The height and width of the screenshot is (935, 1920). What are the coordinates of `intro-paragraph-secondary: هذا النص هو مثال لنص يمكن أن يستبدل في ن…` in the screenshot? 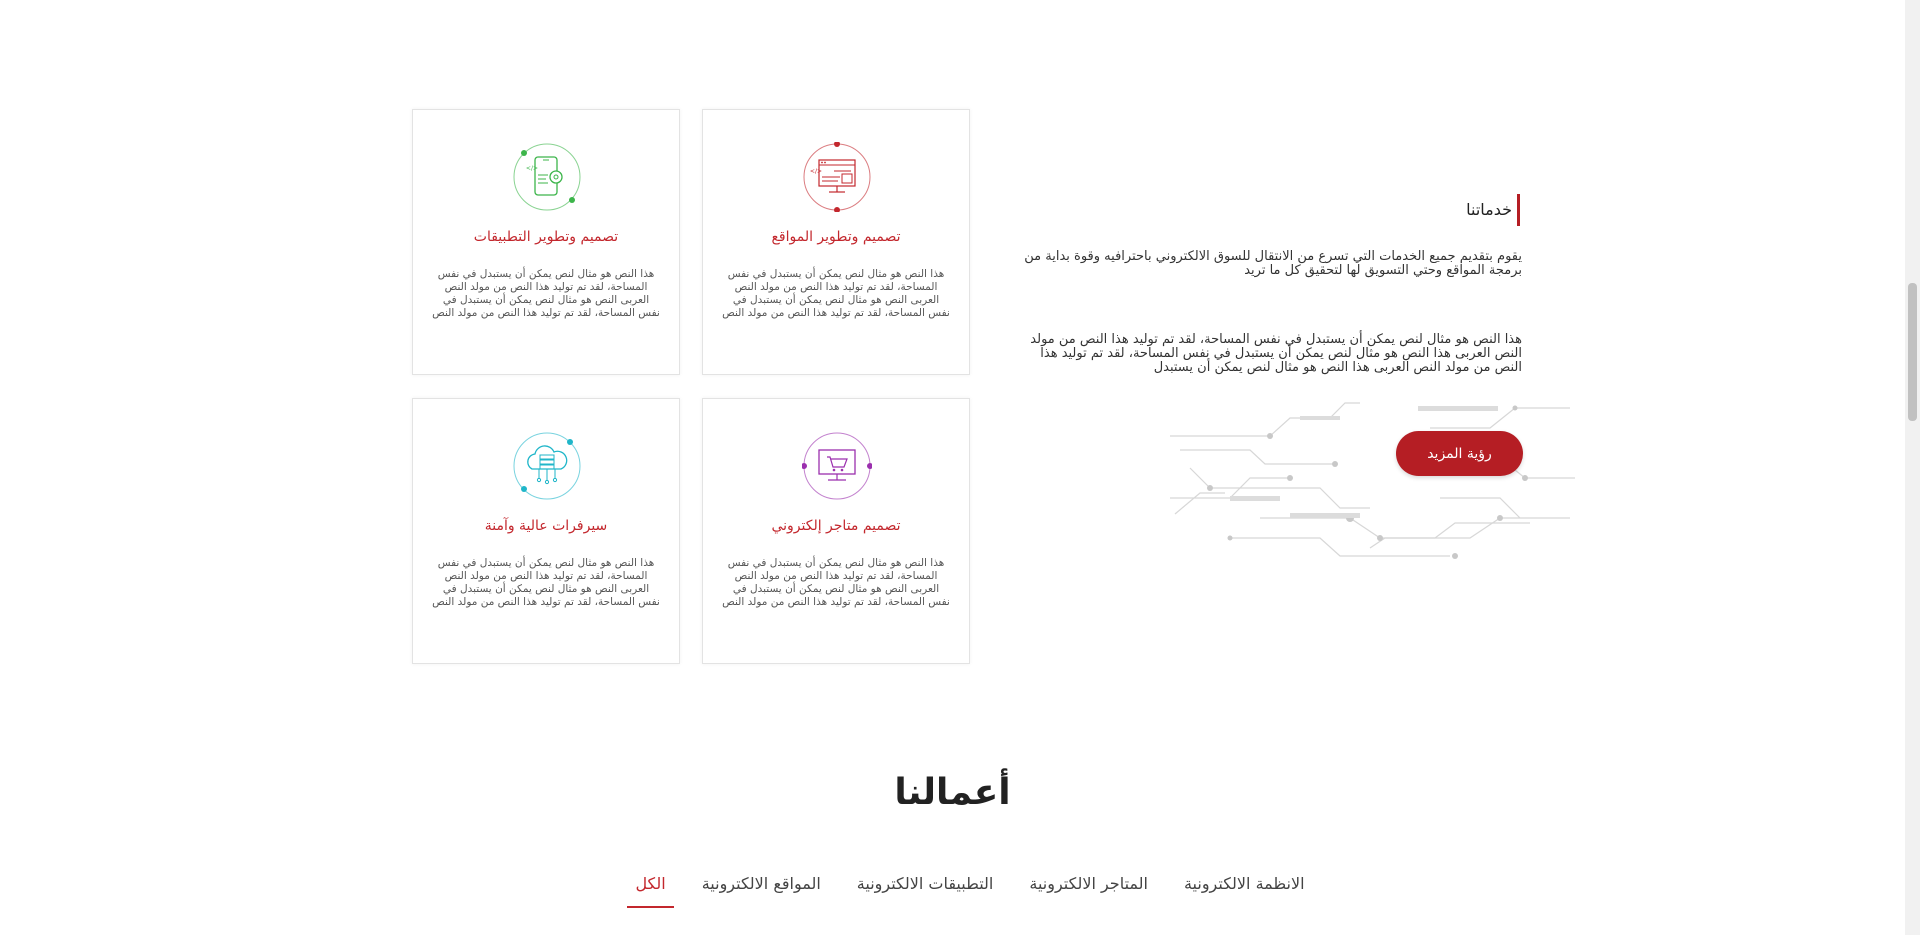 It's located at (1276, 353).